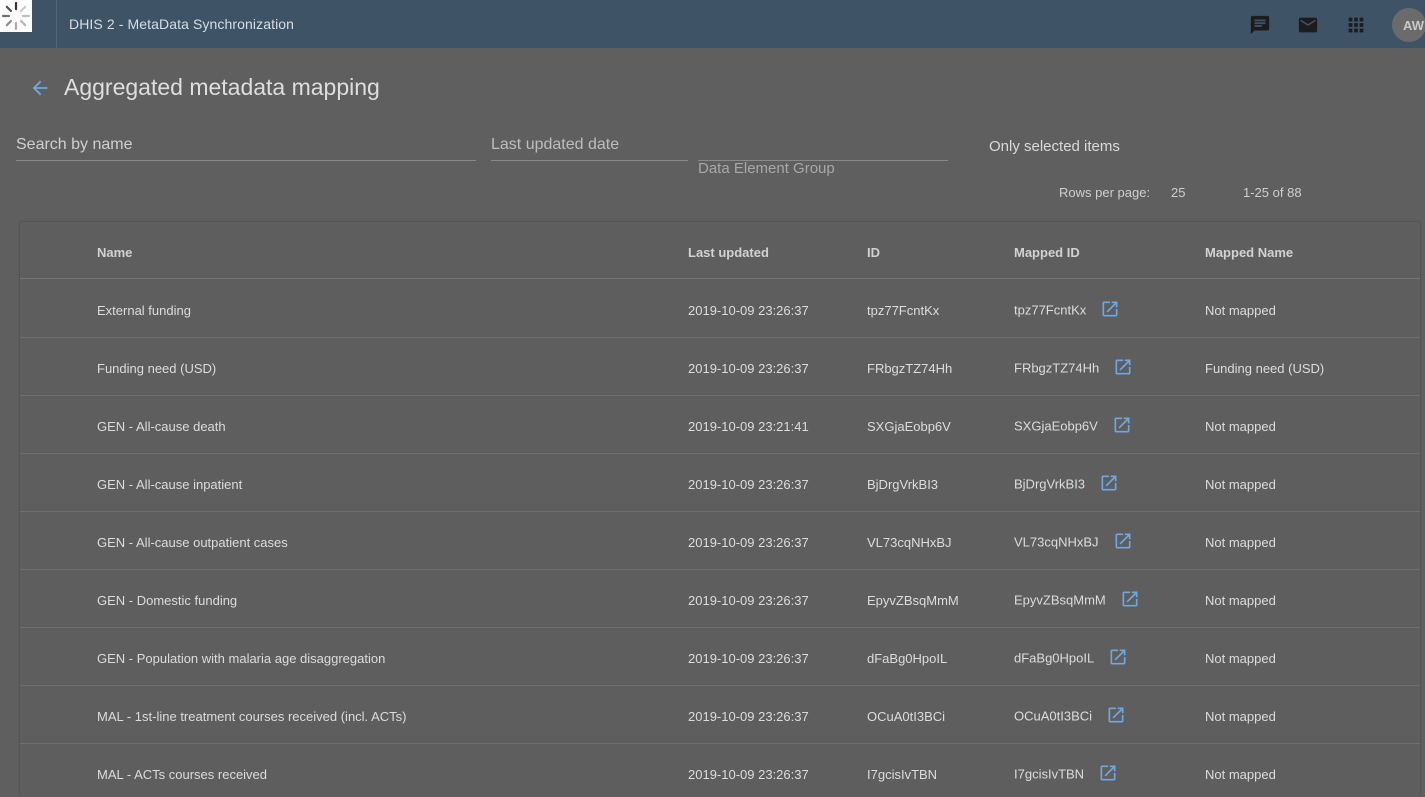 This screenshot has width=1425, height=797. What do you see at coordinates (712, 24) in the screenshot?
I see `app-header: DHIS 2 - MetaData Synchronization AW` at bounding box center [712, 24].